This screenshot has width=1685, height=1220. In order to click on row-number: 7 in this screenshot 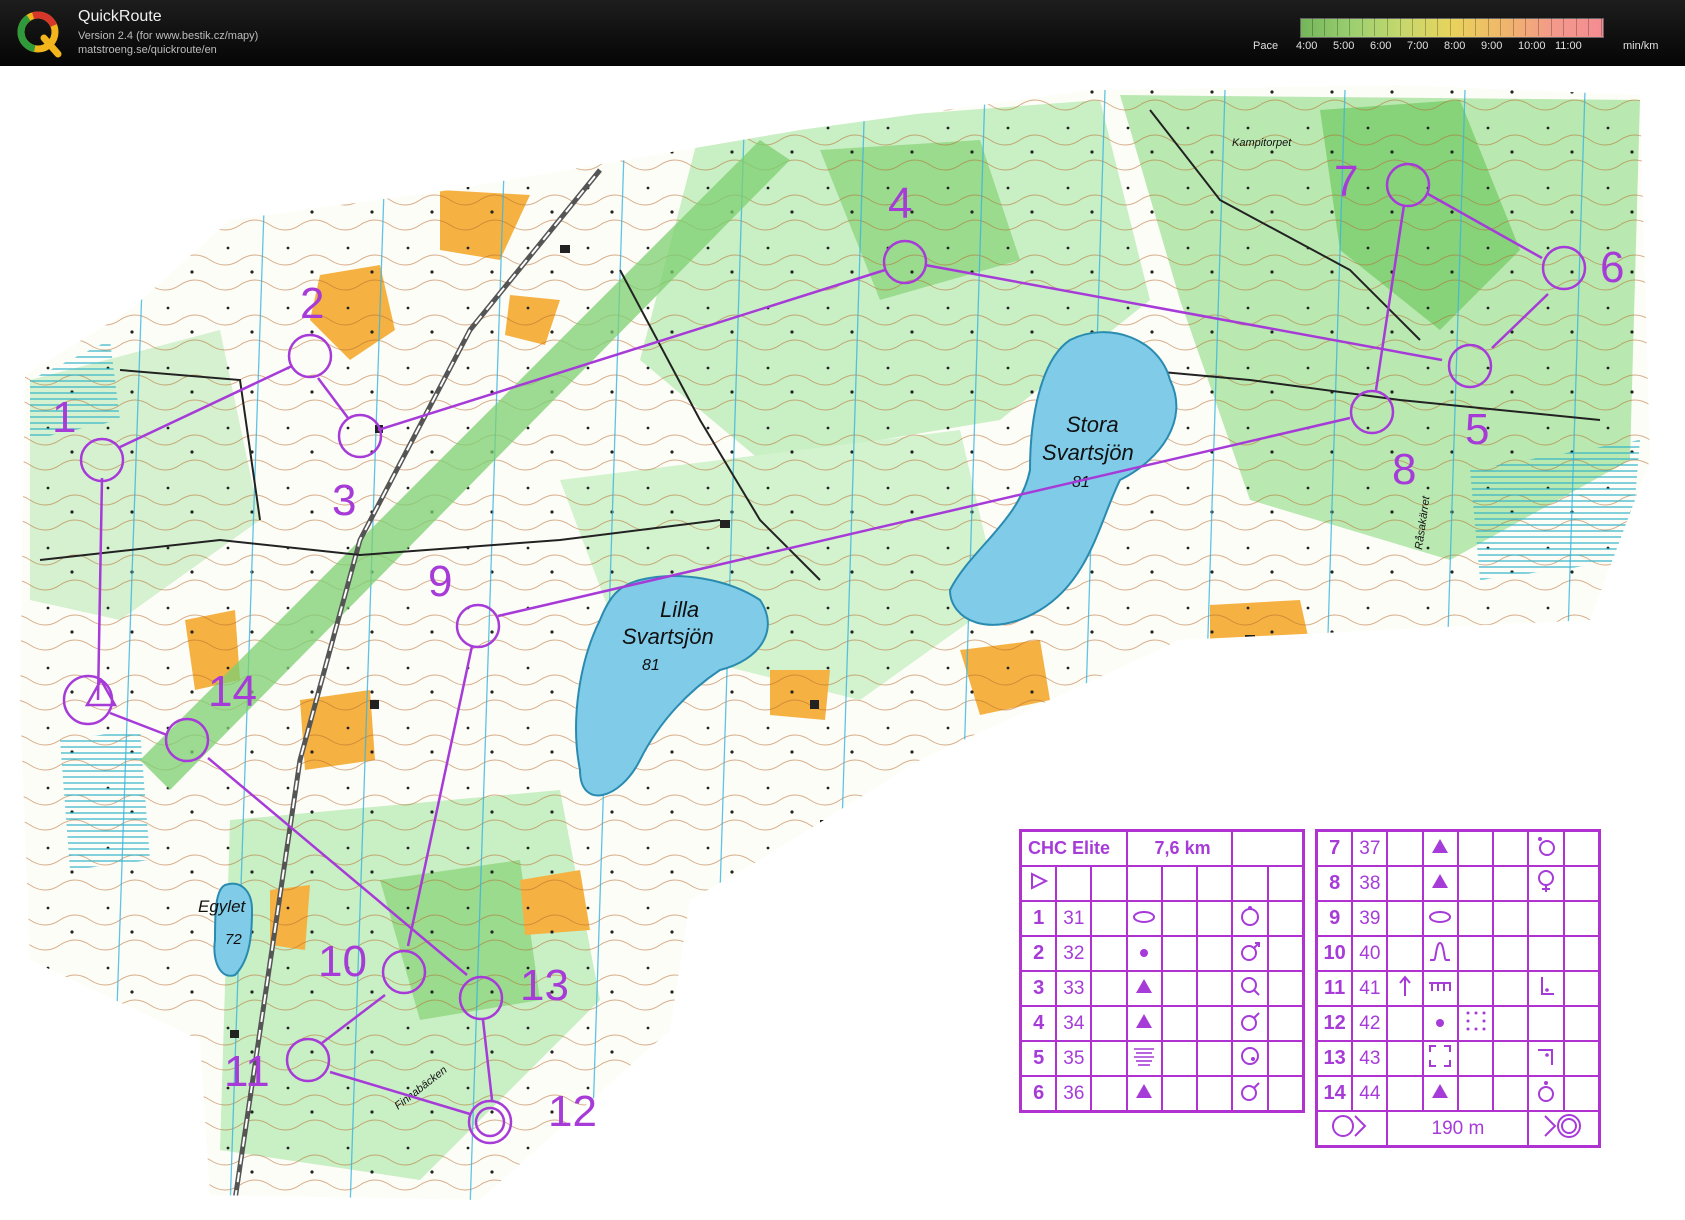, I will do `click(1334, 848)`.